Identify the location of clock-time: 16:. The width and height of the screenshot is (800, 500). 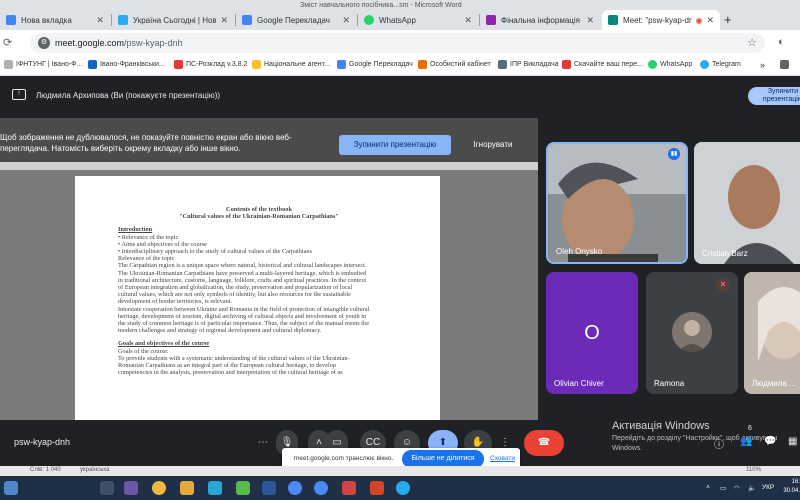
(795, 482).